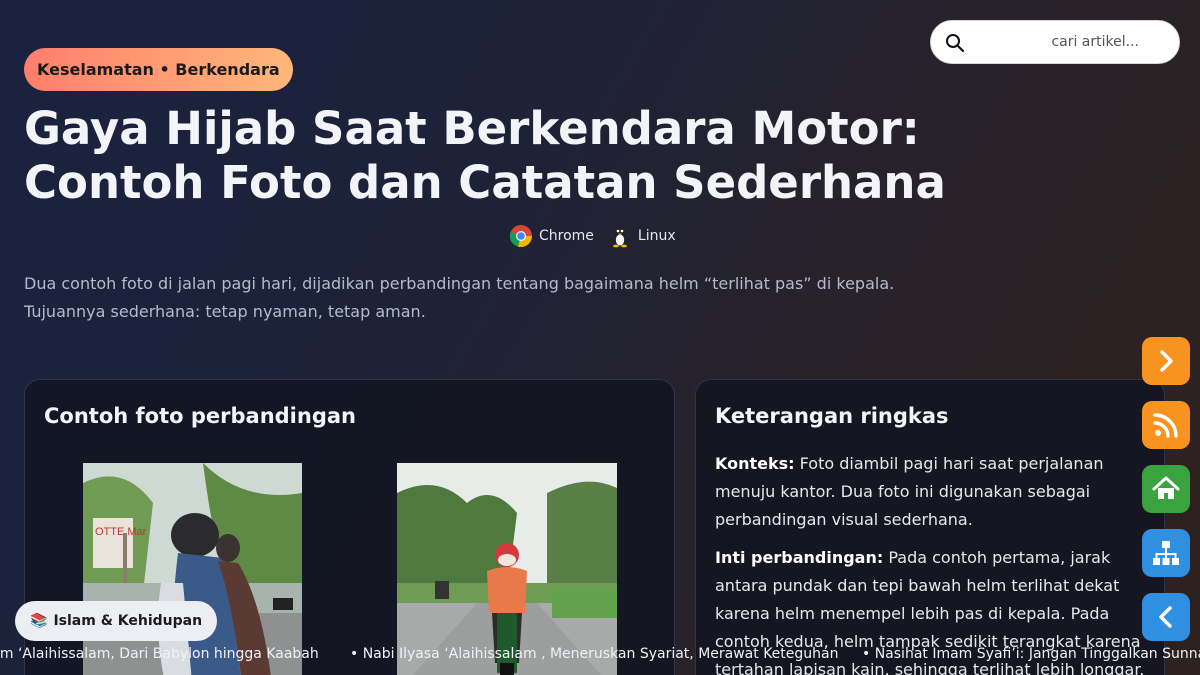  I want to click on home-button, so click(1166, 489).